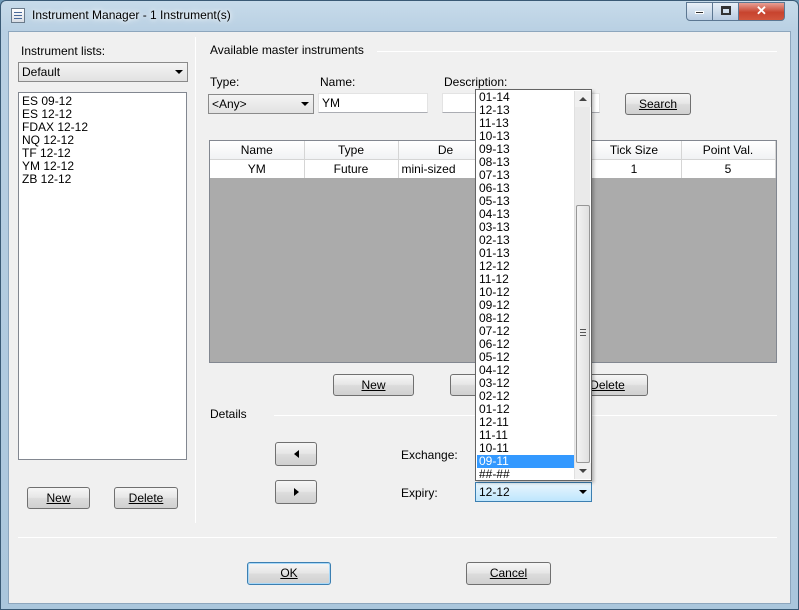 This screenshot has width=799, height=610. What do you see at coordinates (525, 136) in the screenshot?
I see `expiry-option: 10-13` at bounding box center [525, 136].